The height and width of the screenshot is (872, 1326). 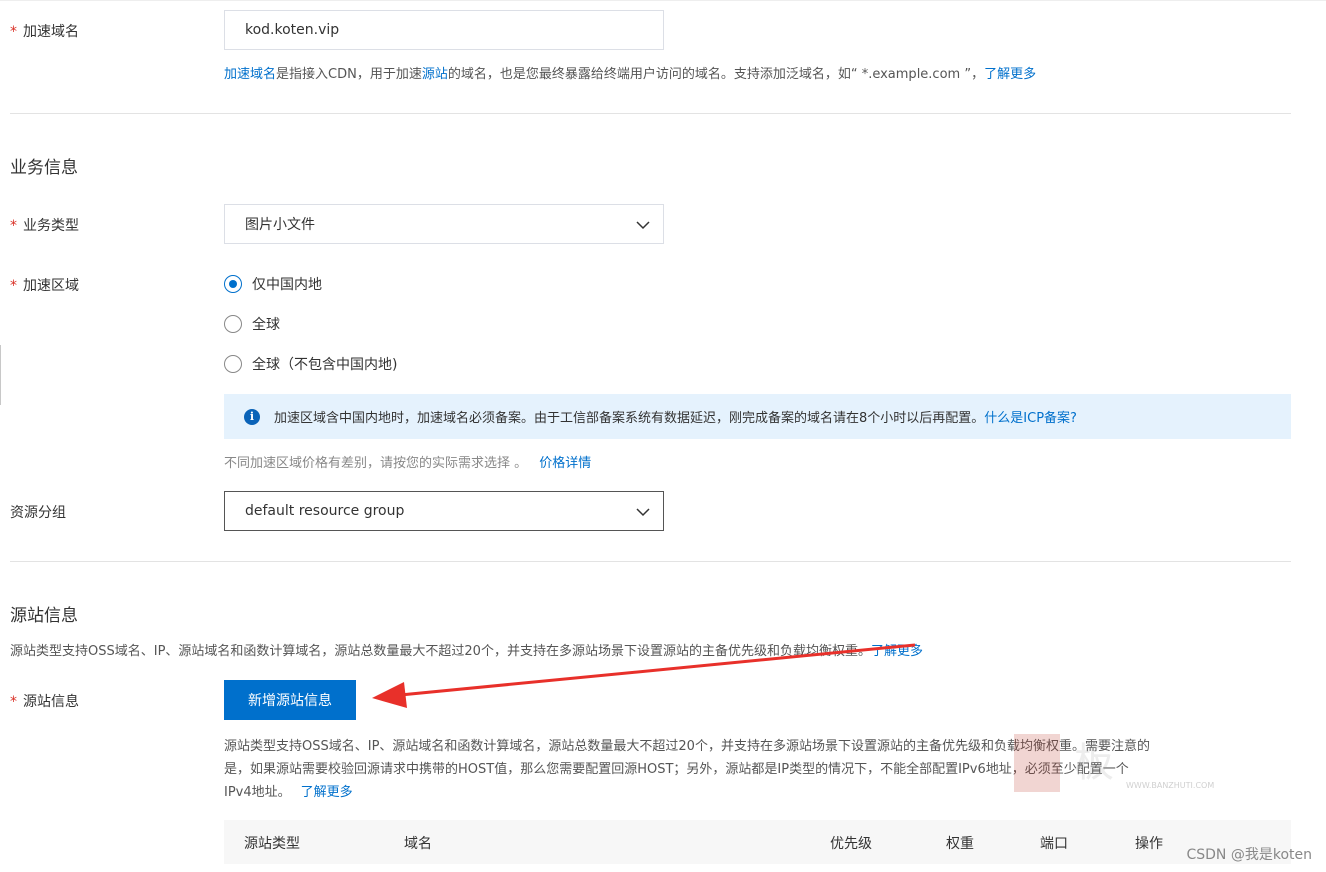 I want to click on info-icon: i, so click(x=252, y=416).